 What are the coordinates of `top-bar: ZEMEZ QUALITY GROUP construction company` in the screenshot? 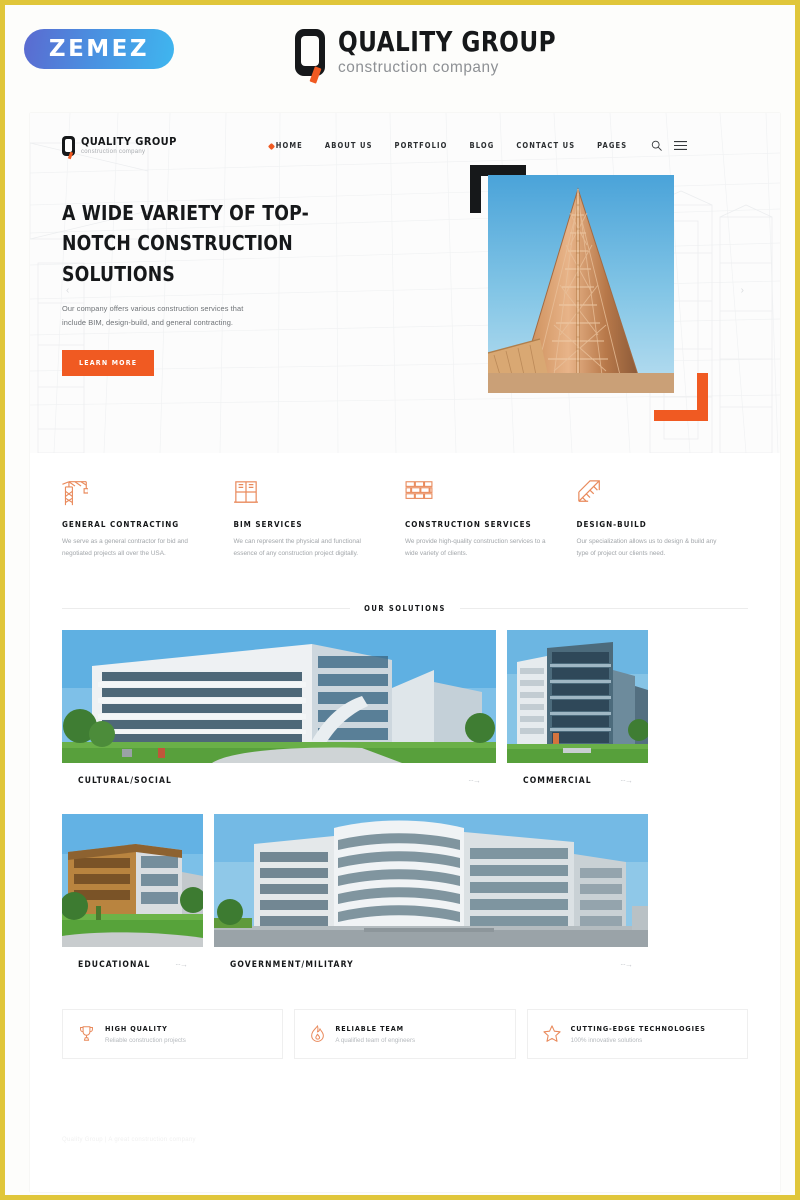 It's located at (400, 49).